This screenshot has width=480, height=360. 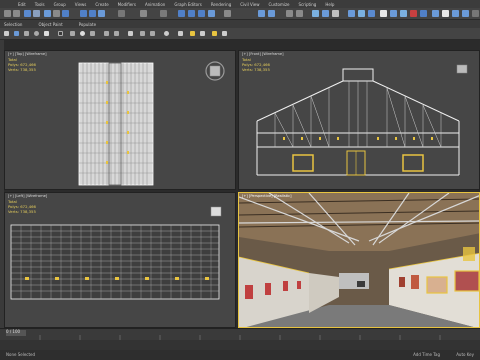 I want to click on render-cloud-icon, so click(x=413, y=13).